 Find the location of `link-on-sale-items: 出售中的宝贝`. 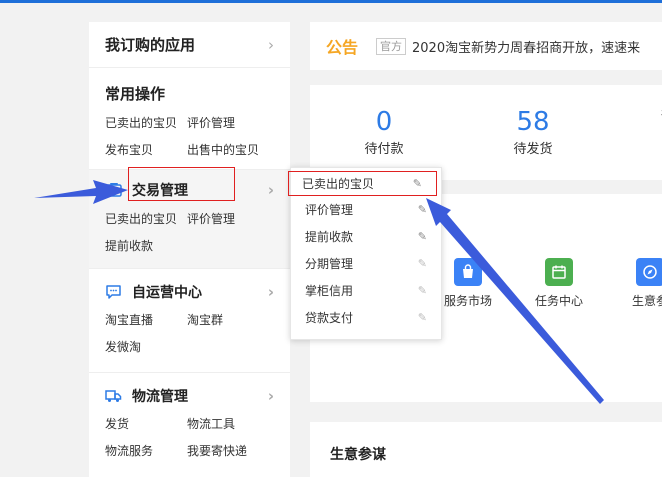

link-on-sale-items: 出售中的宝贝 is located at coordinates (228, 150).